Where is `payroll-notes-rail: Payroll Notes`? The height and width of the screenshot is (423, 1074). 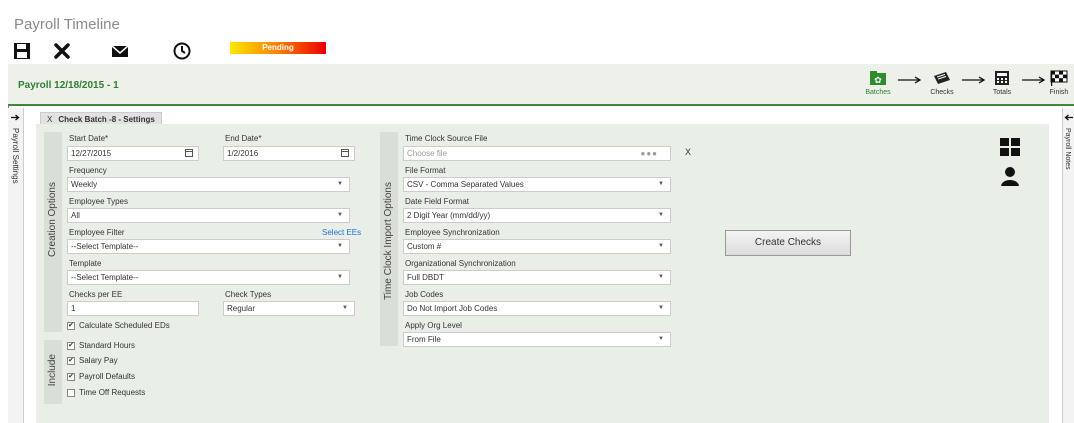 payroll-notes-rail: Payroll Notes is located at coordinates (1068, 265).